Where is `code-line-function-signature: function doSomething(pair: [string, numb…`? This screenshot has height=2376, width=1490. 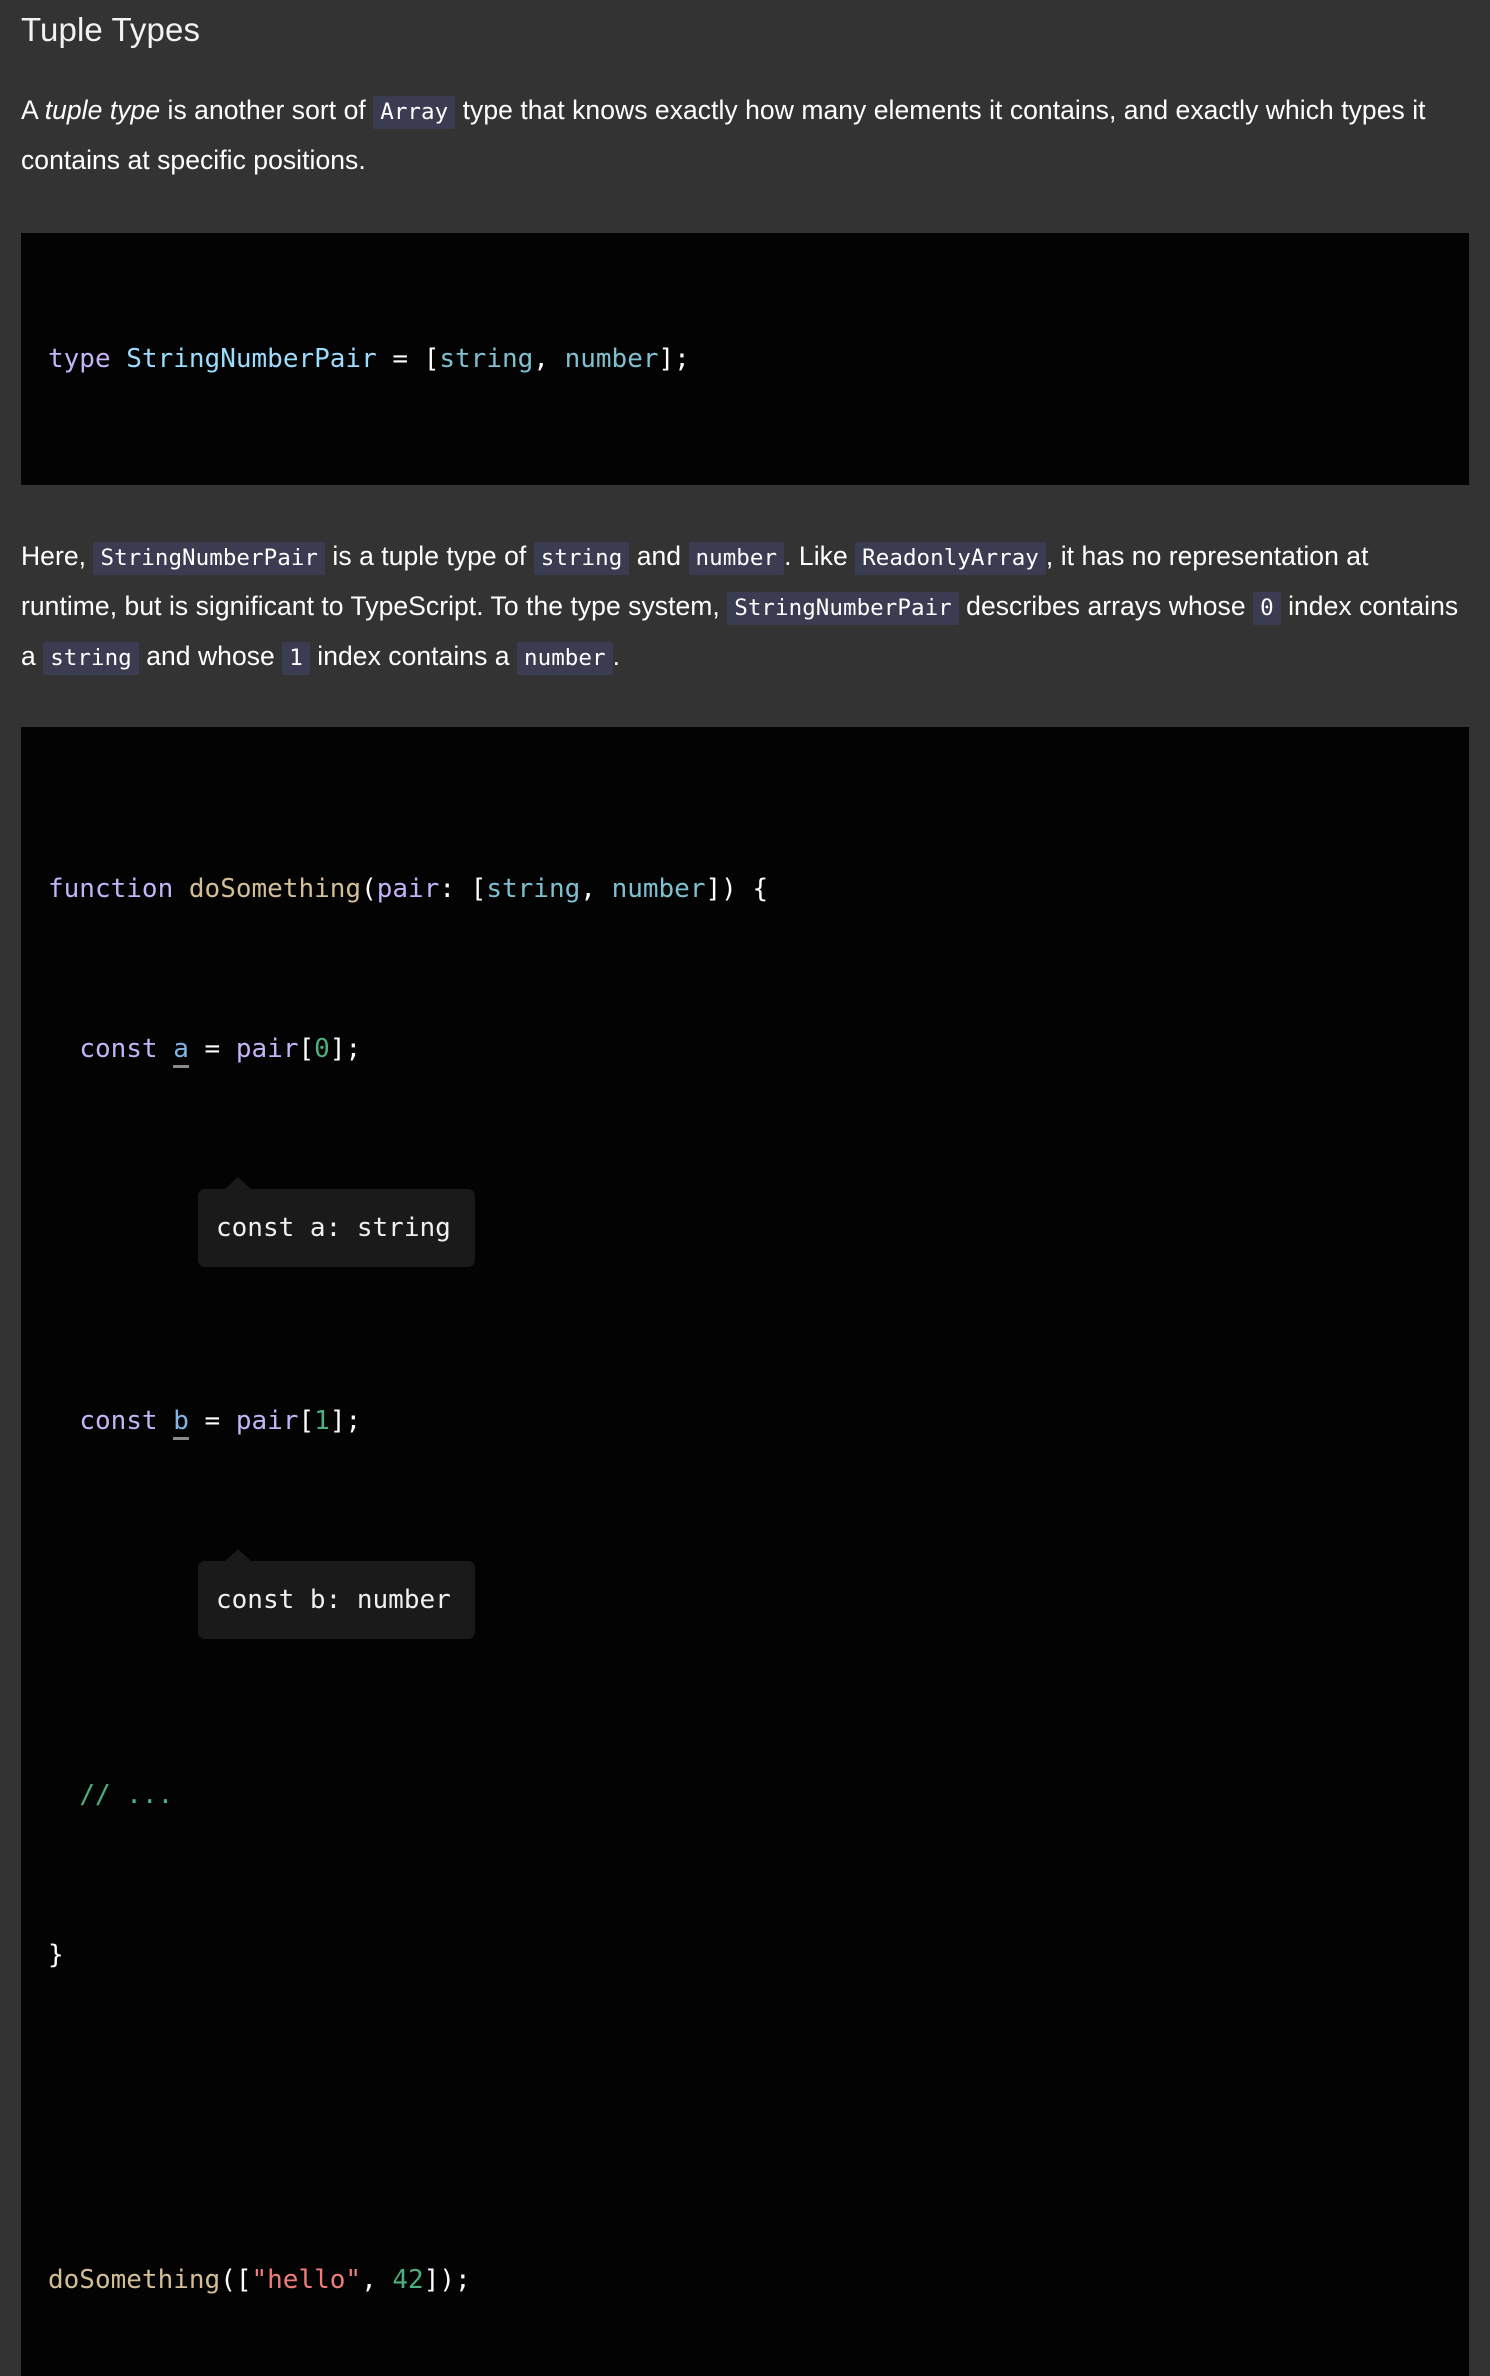 code-line-function-signature: function doSomething(pair: [string, numb… is located at coordinates (758, 889).